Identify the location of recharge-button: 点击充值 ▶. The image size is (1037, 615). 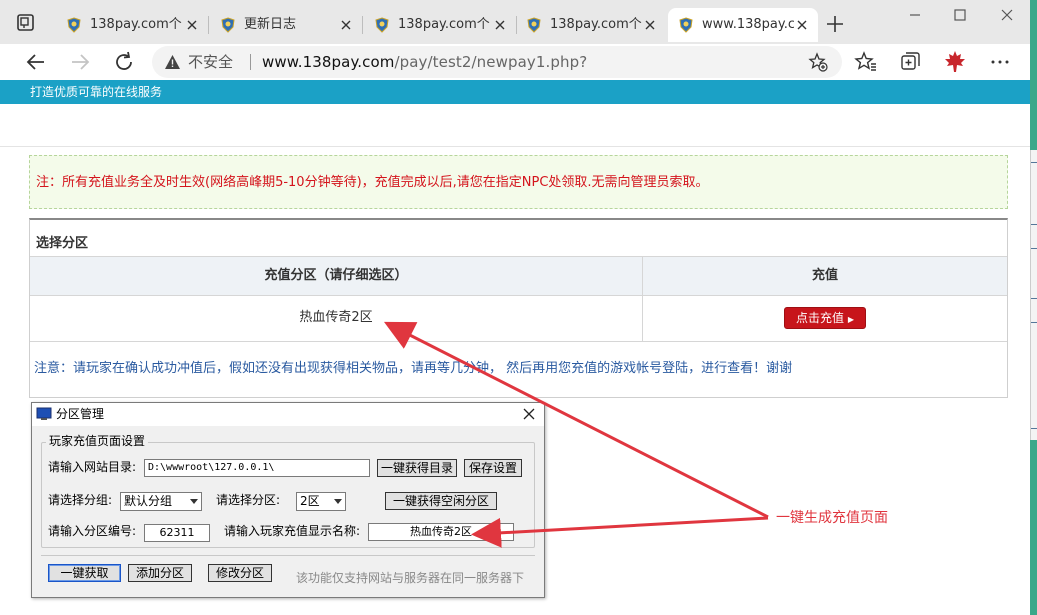
(825, 318).